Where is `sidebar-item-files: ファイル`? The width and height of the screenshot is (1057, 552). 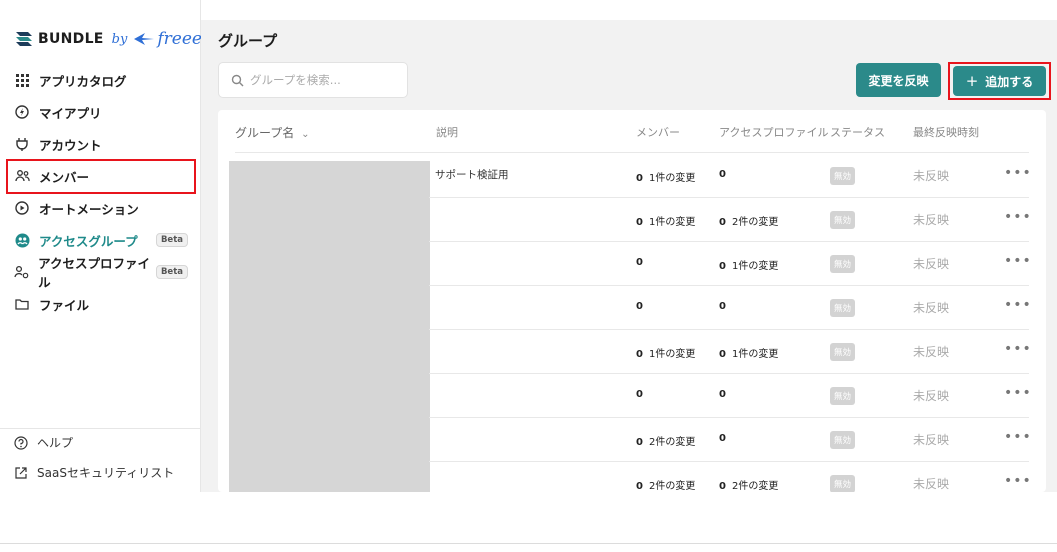 sidebar-item-files: ファイル is located at coordinates (100, 304).